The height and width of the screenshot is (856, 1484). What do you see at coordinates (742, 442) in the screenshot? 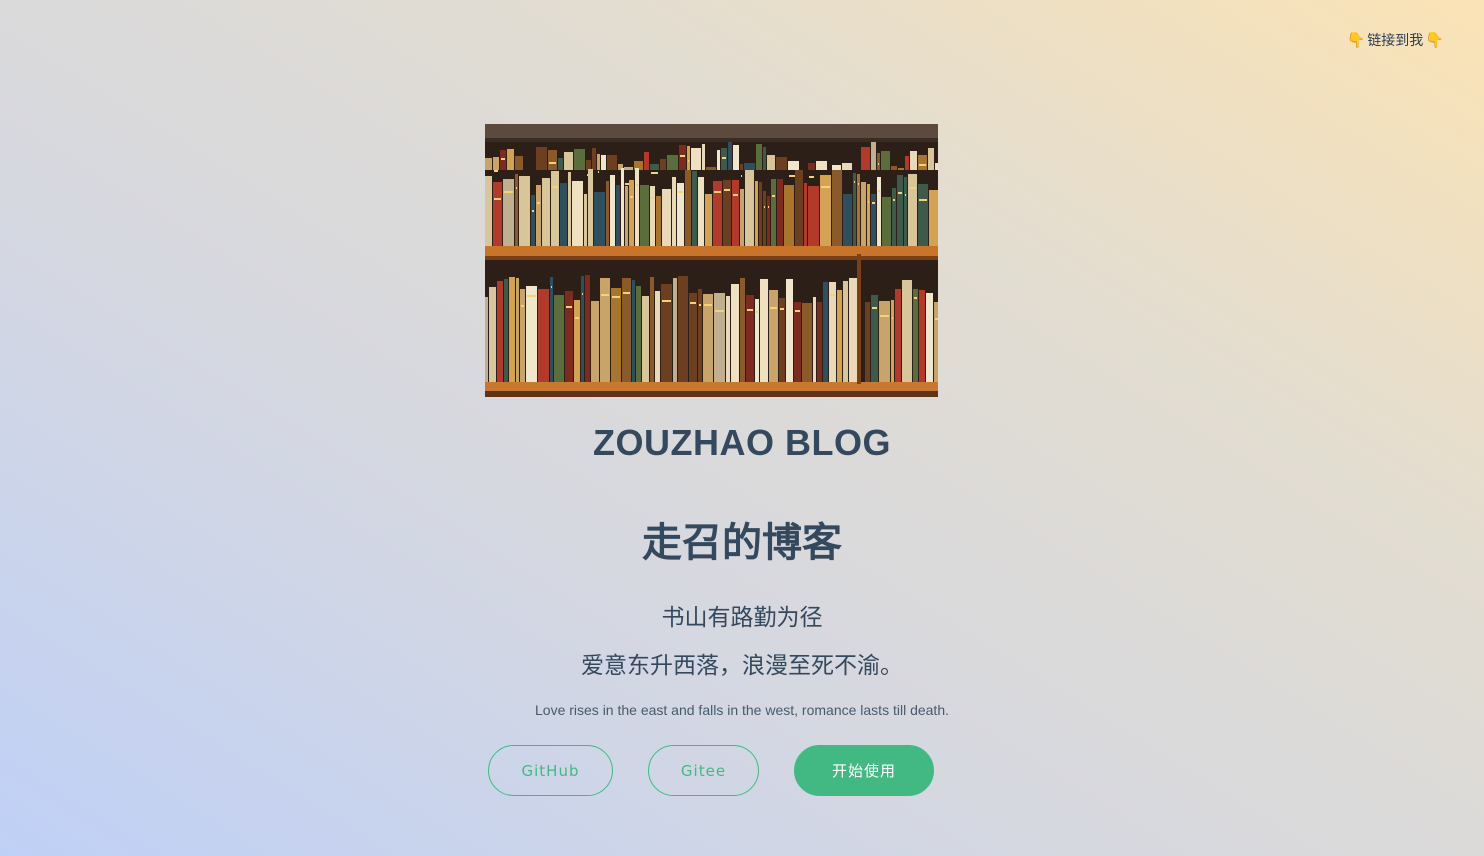
I see `blog-name: ZOUZHAO BLOG` at bounding box center [742, 442].